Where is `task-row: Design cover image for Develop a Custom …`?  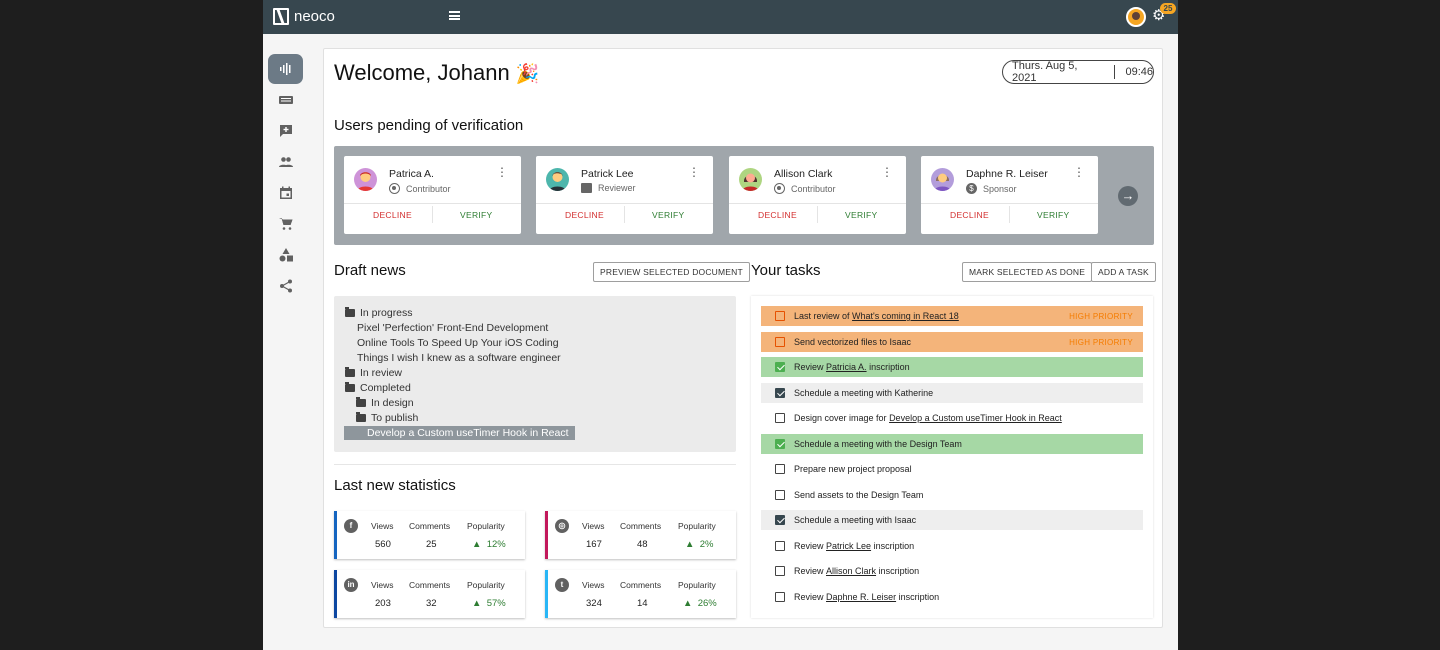
task-row: Design cover image for Develop a Custom … is located at coordinates (952, 418).